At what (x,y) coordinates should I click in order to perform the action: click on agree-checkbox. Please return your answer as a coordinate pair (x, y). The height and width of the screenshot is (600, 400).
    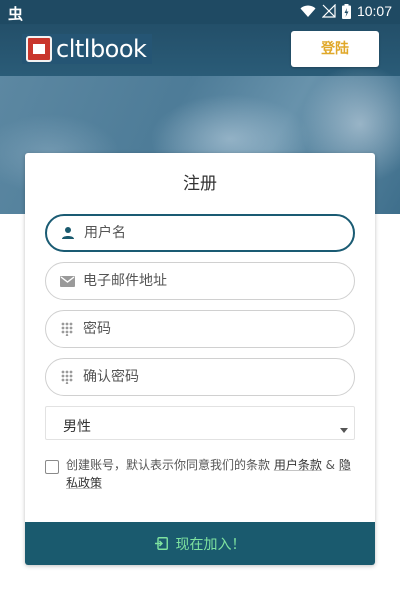
    Looking at the image, I should click on (52, 467).